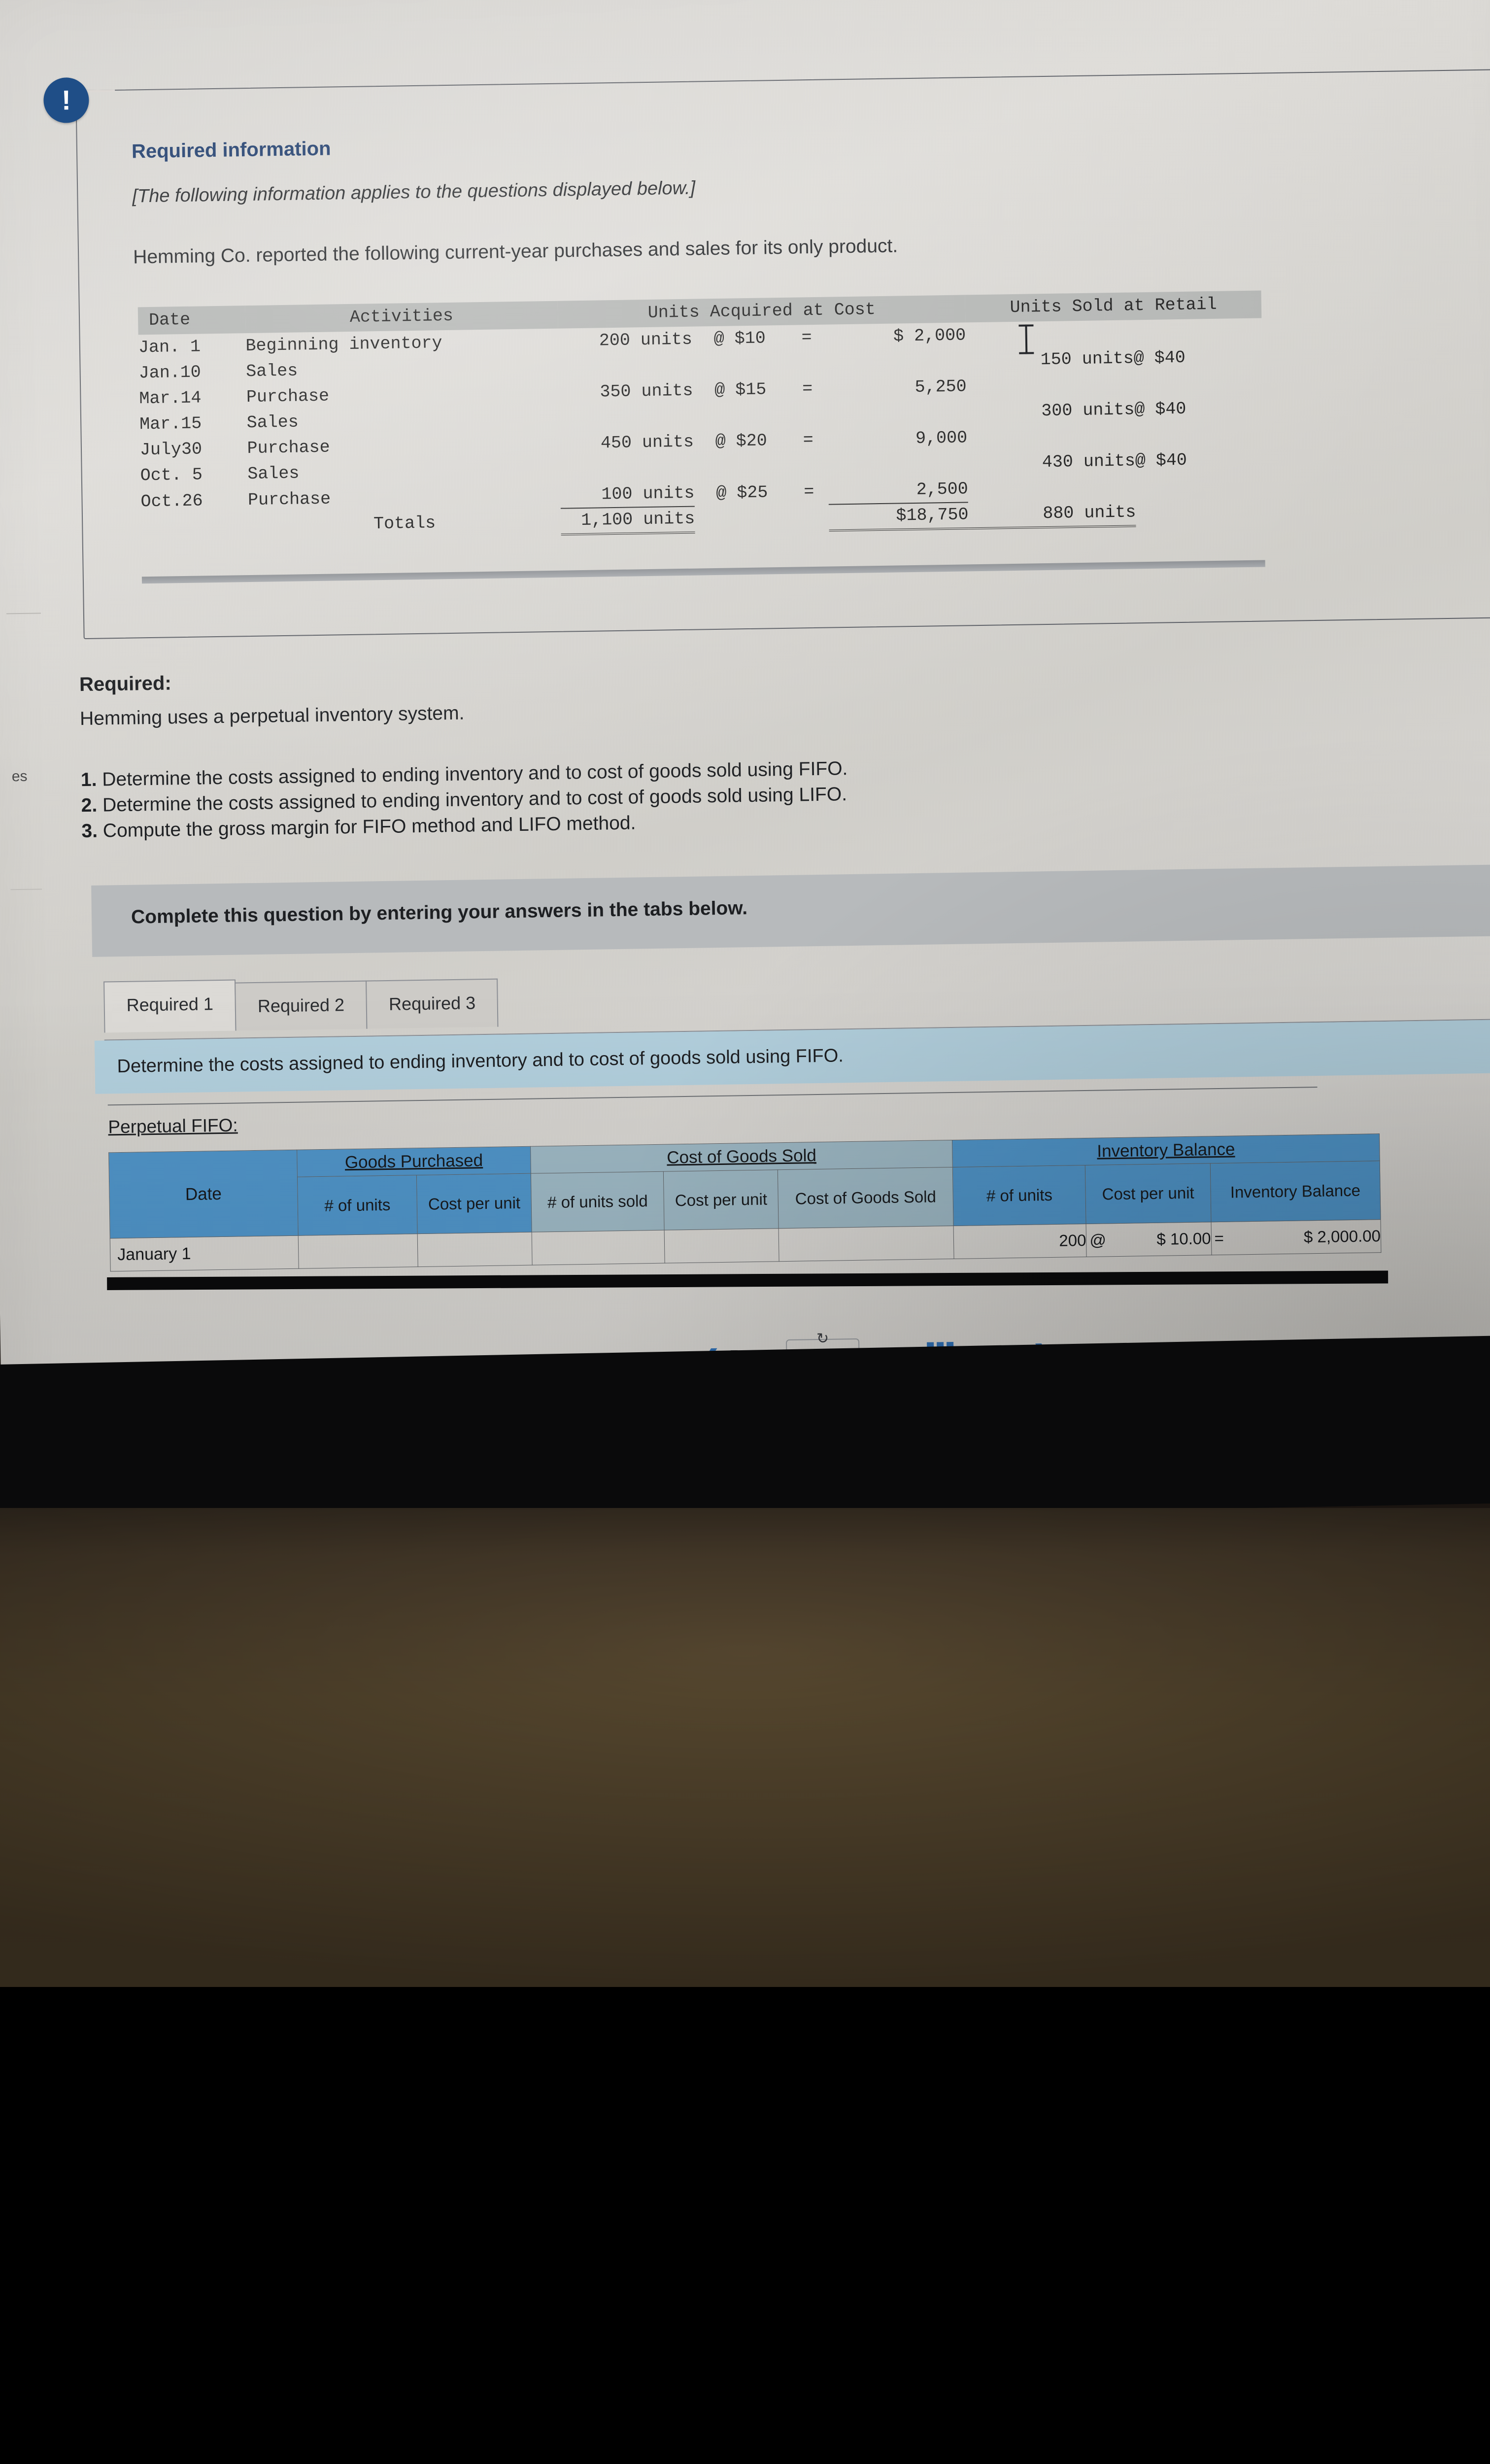 The height and width of the screenshot is (2464, 1490). What do you see at coordinates (1019, 1195) in the screenshot?
I see `fifo-col-inventory-units: # of units` at bounding box center [1019, 1195].